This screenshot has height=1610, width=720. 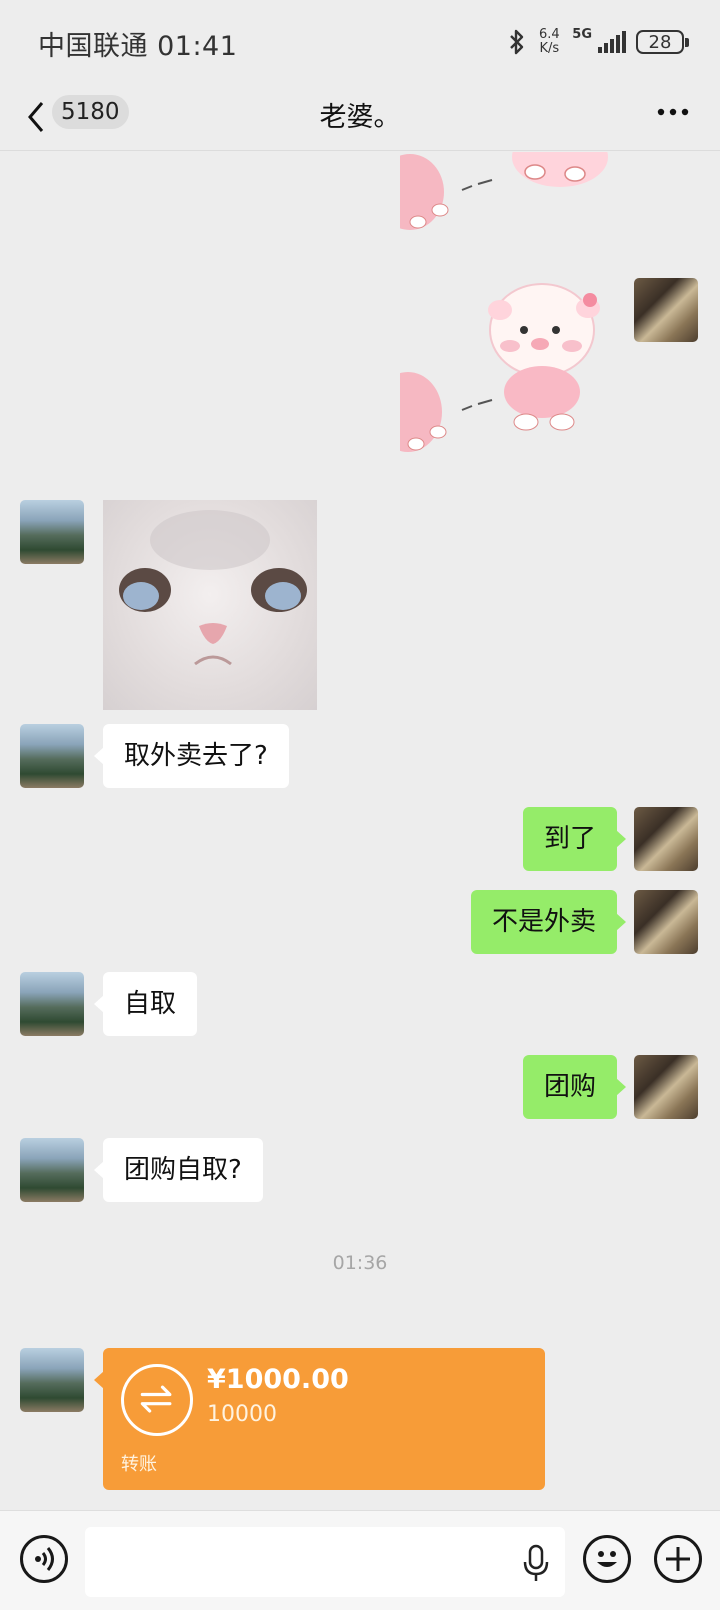 I want to click on received-message: 团购自取?, so click(x=178, y=1170).